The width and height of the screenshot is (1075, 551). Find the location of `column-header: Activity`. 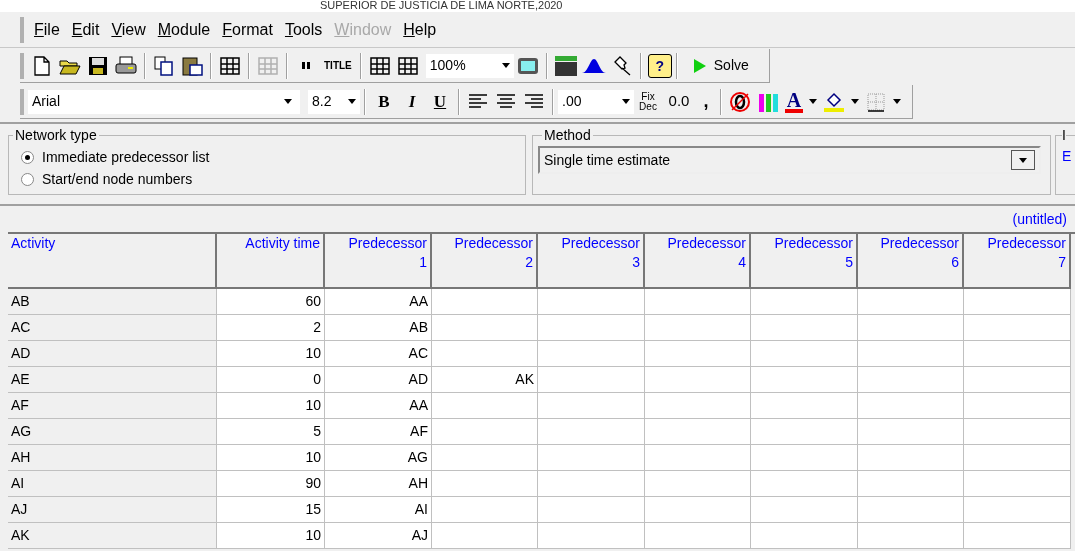

column-header: Activity is located at coordinates (112, 261).